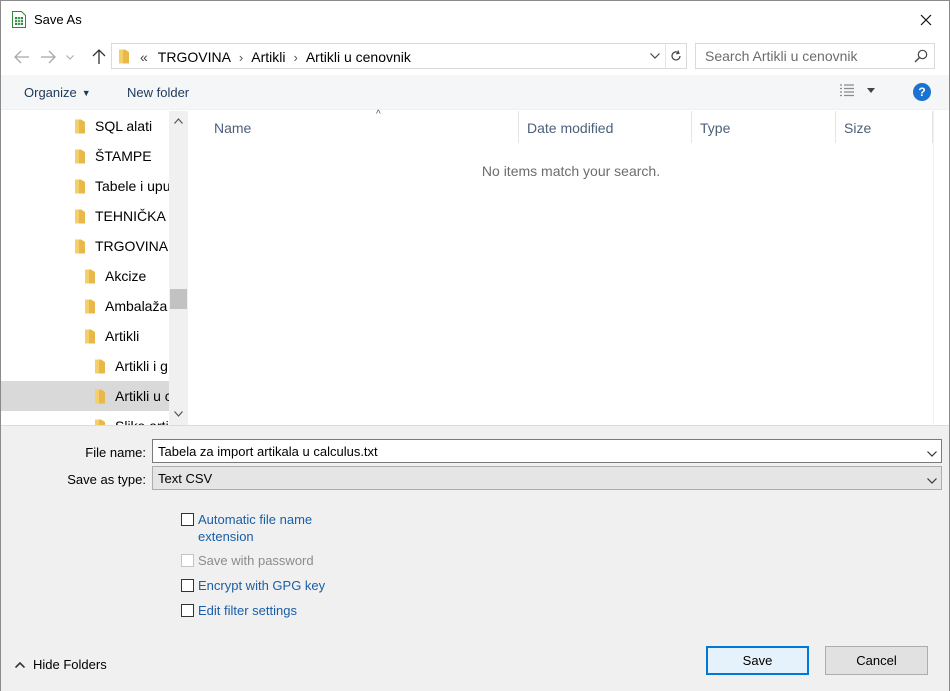  I want to click on option-encrypt-gpg: Encrypt with GPG key, so click(253, 585).